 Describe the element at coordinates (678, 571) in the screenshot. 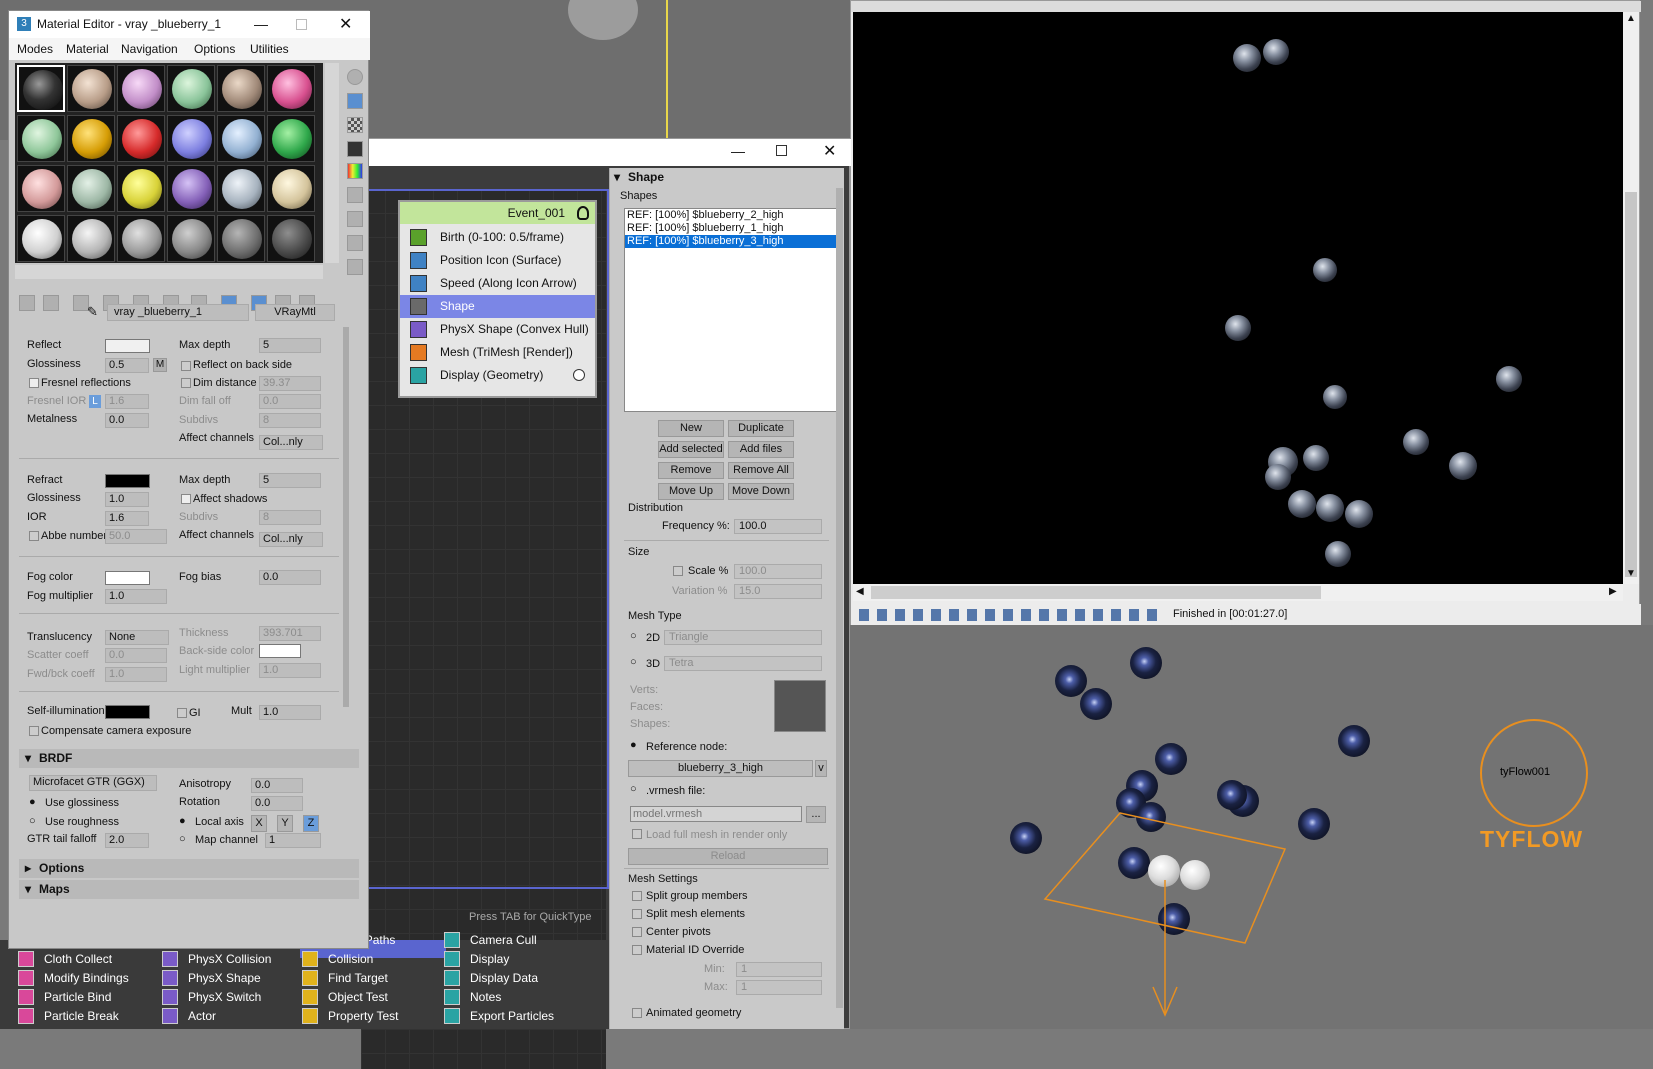

I see `scale-checkbox` at that location.